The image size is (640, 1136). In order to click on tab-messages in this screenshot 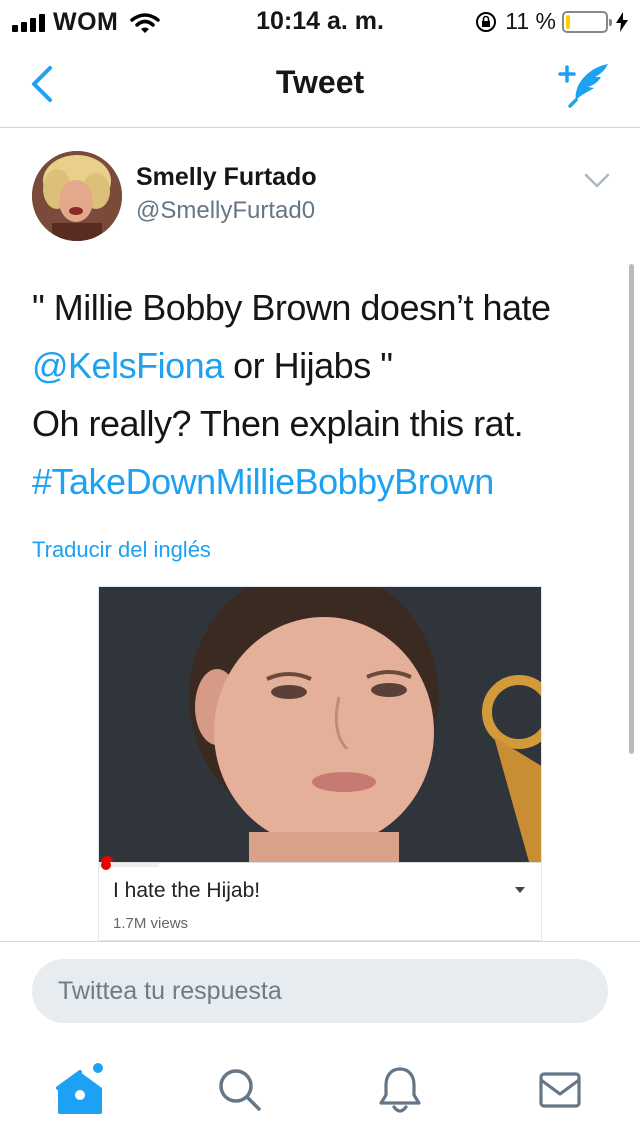, I will do `click(560, 1090)`.